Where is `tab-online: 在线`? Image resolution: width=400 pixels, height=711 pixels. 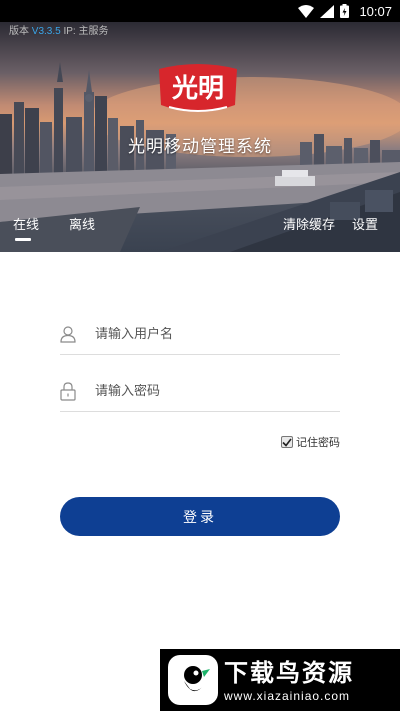
tab-online: 在线 is located at coordinates (26, 223).